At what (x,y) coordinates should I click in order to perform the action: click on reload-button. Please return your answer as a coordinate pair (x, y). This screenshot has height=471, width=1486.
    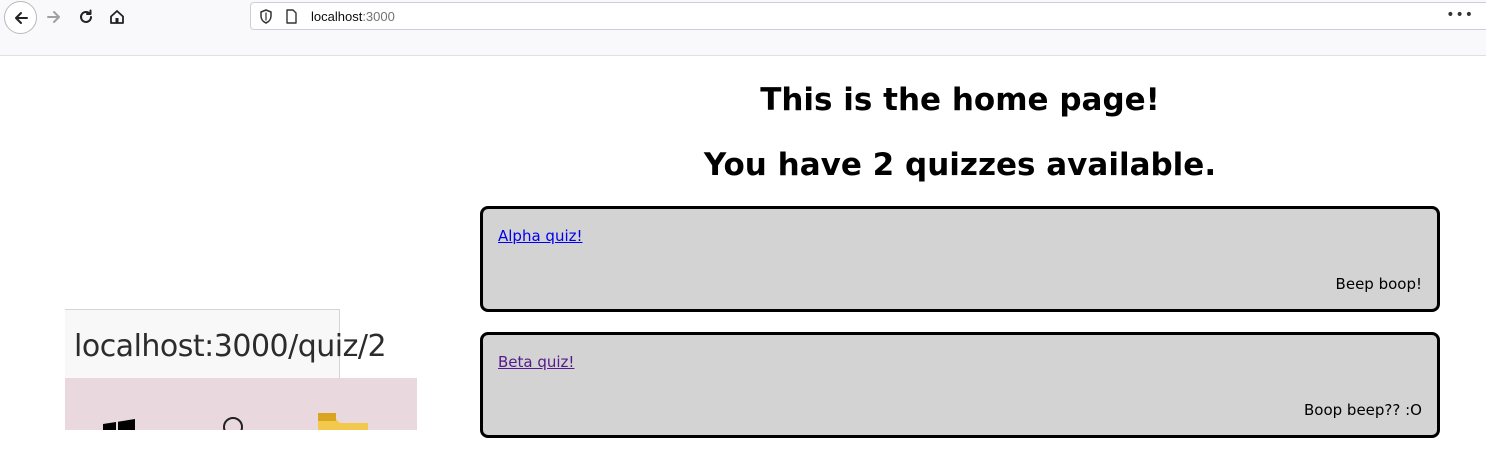
    Looking at the image, I should click on (86, 17).